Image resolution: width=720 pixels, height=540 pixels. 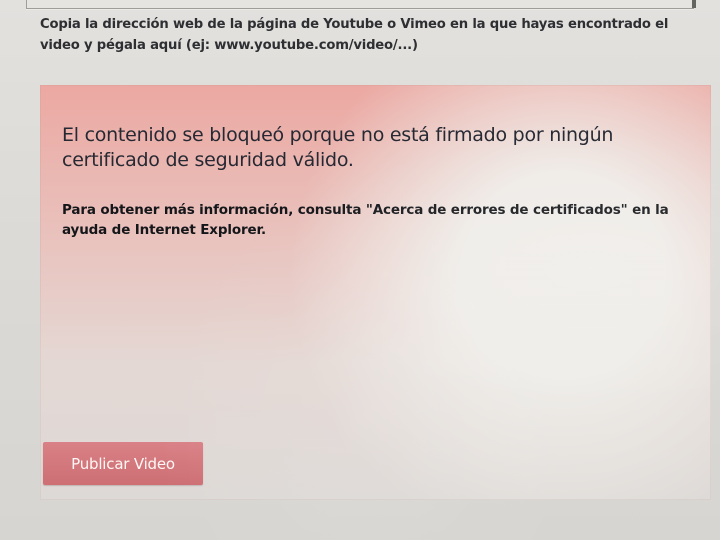 What do you see at coordinates (361, 4) in the screenshot?
I see `video-url-input` at bounding box center [361, 4].